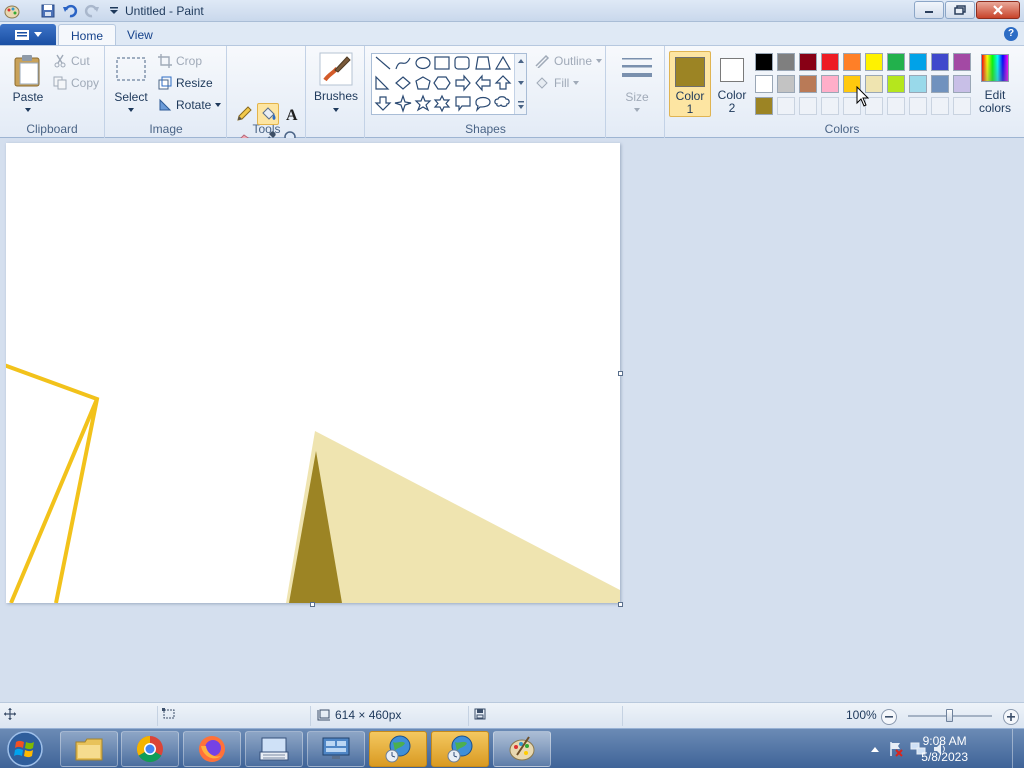  I want to click on taskbar-firefox, so click(212, 749).